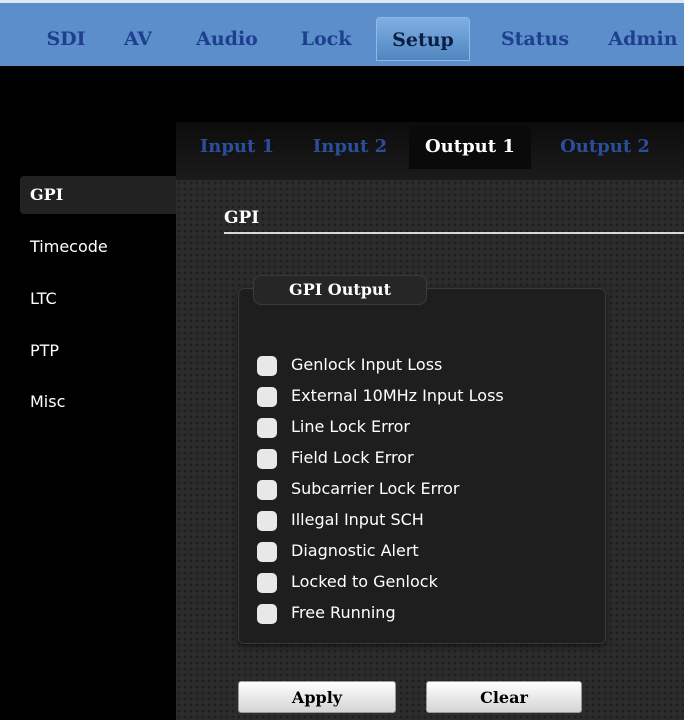 This screenshot has height=720, width=684. I want to click on tab-status: Status, so click(535, 39).